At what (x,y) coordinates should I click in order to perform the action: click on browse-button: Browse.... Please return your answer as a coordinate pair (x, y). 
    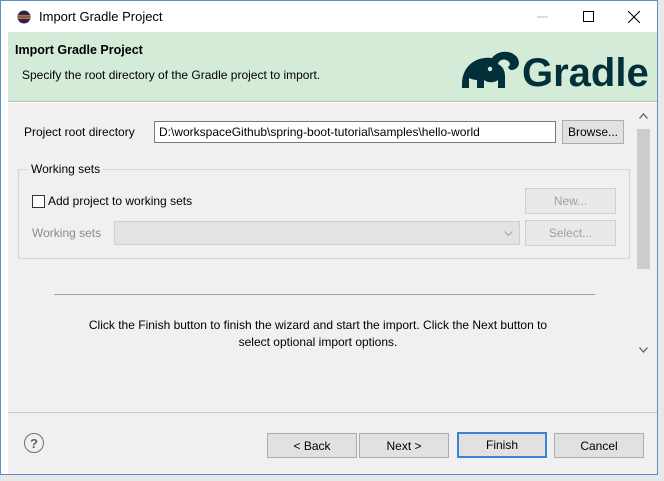
    Looking at the image, I should click on (593, 132).